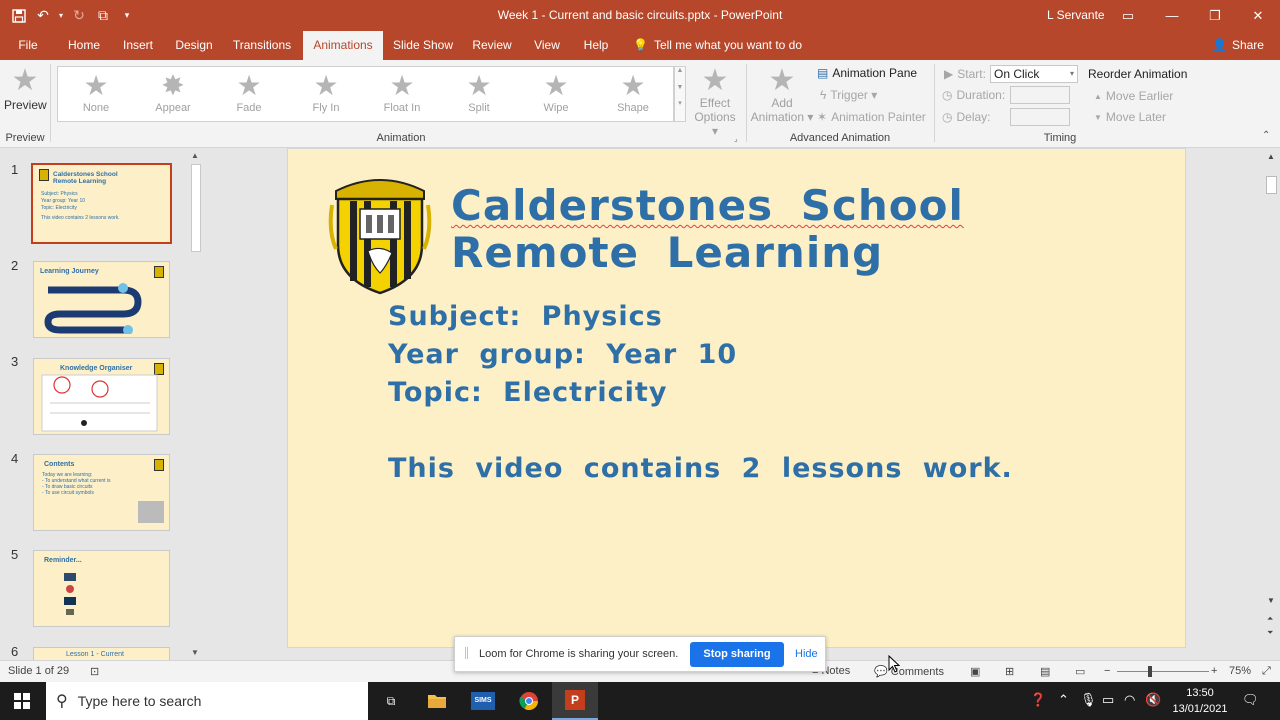 The height and width of the screenshot is (720, 1280). What do you see at coordinates (483, 701) in the screenshot?
I see `sims-app-icon: SIMS` at bounding box center [483, 701].